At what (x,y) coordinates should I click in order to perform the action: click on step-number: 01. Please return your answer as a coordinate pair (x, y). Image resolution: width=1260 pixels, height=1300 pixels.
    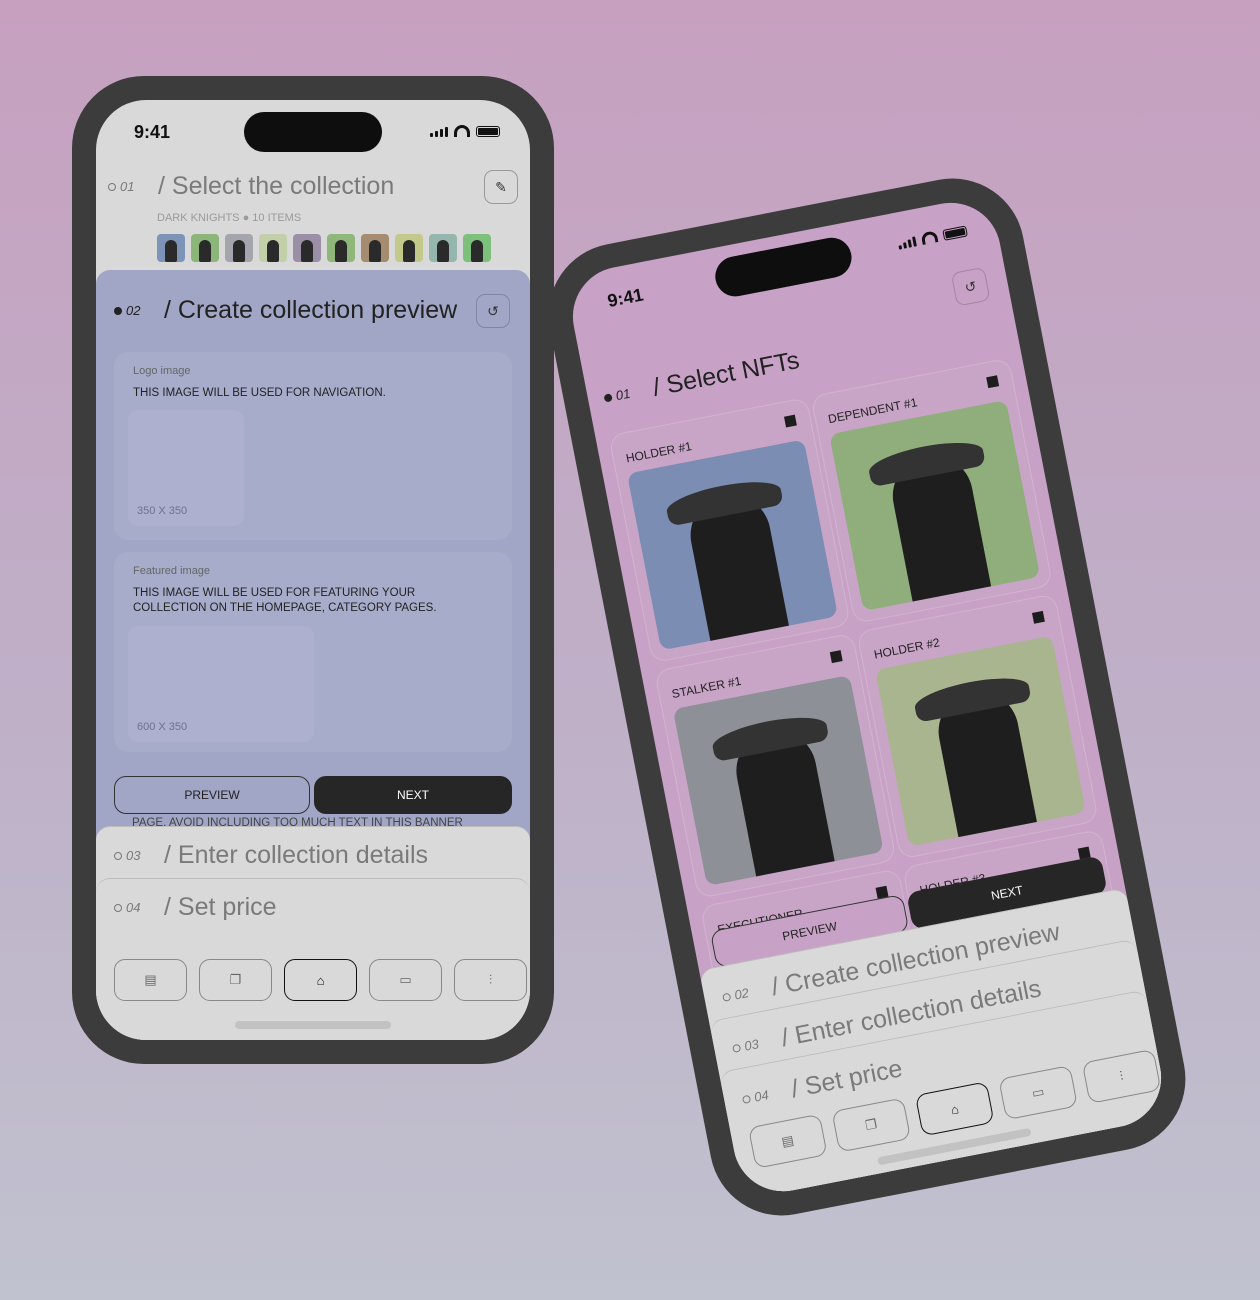
    Looking at the image, I should click on (623, 394).